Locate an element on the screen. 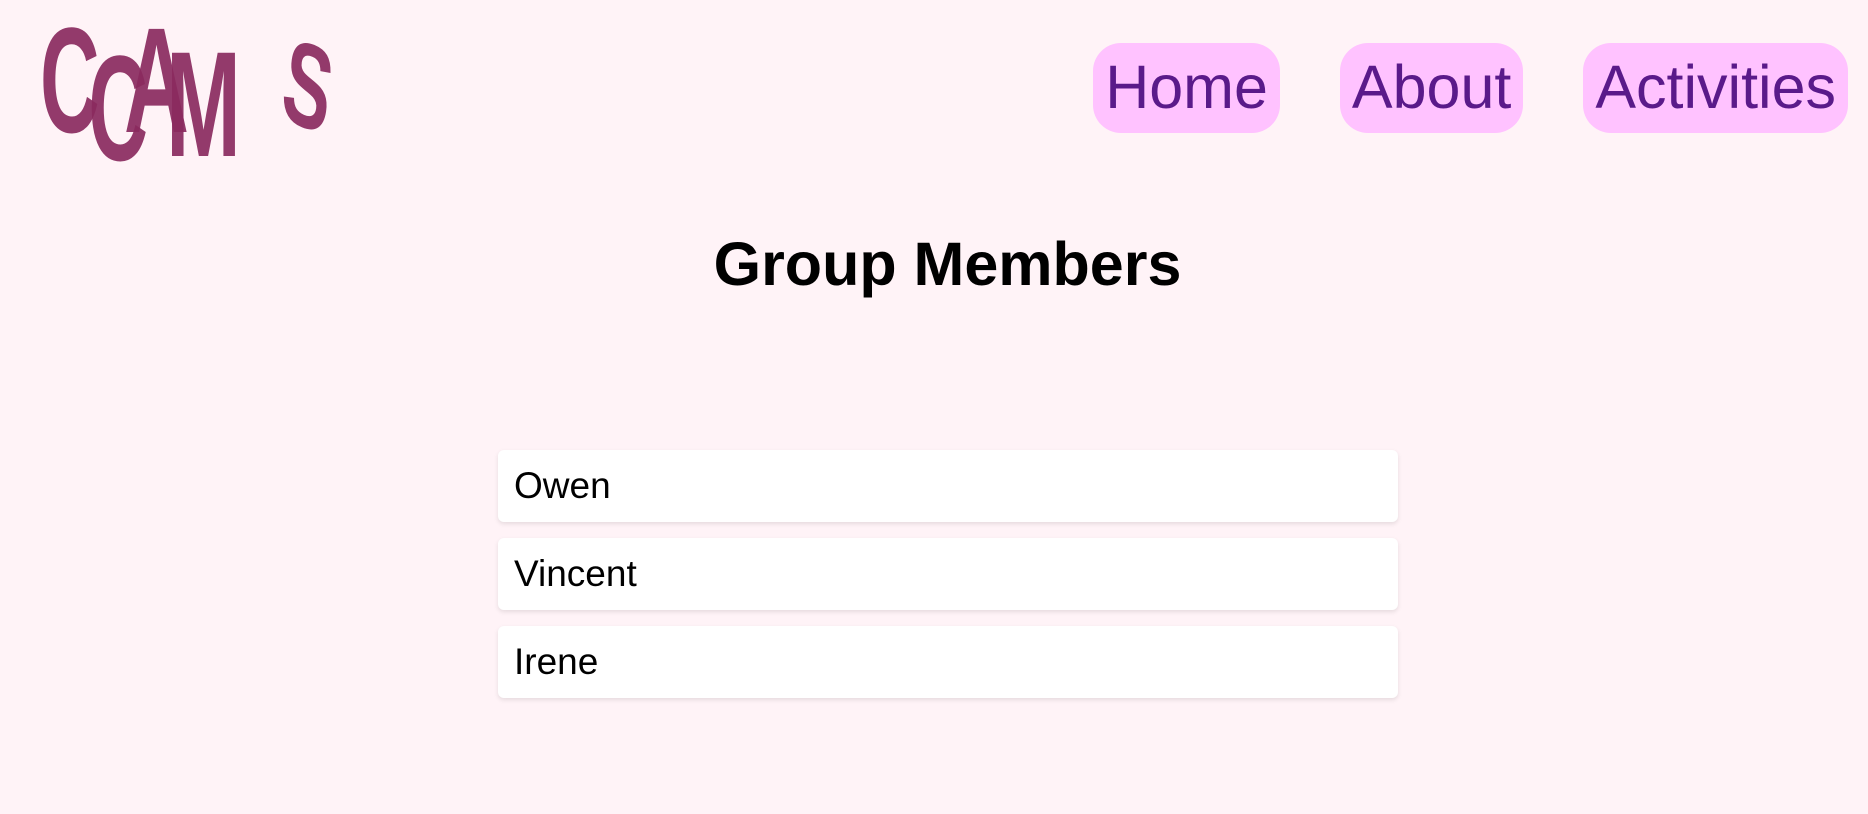 This screenshot has width=1868, height=814. ccams-logo: C C A M S is located at coordinates (200, 96).